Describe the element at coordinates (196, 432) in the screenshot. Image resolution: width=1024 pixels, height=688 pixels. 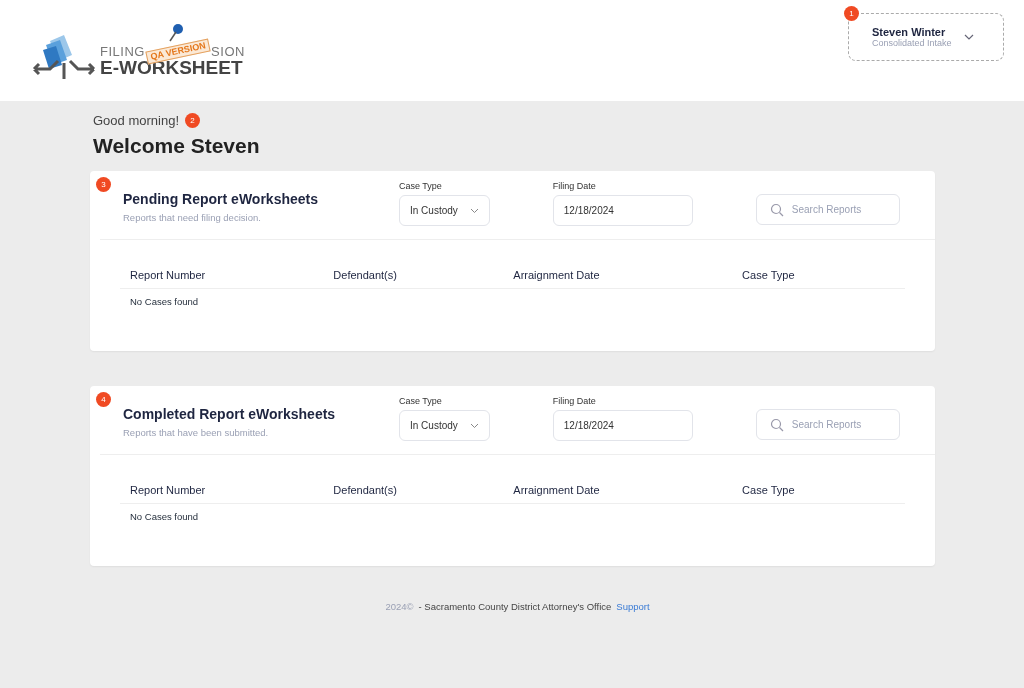
I see `section-subtitle: Reports that have been submitted.` at that location.